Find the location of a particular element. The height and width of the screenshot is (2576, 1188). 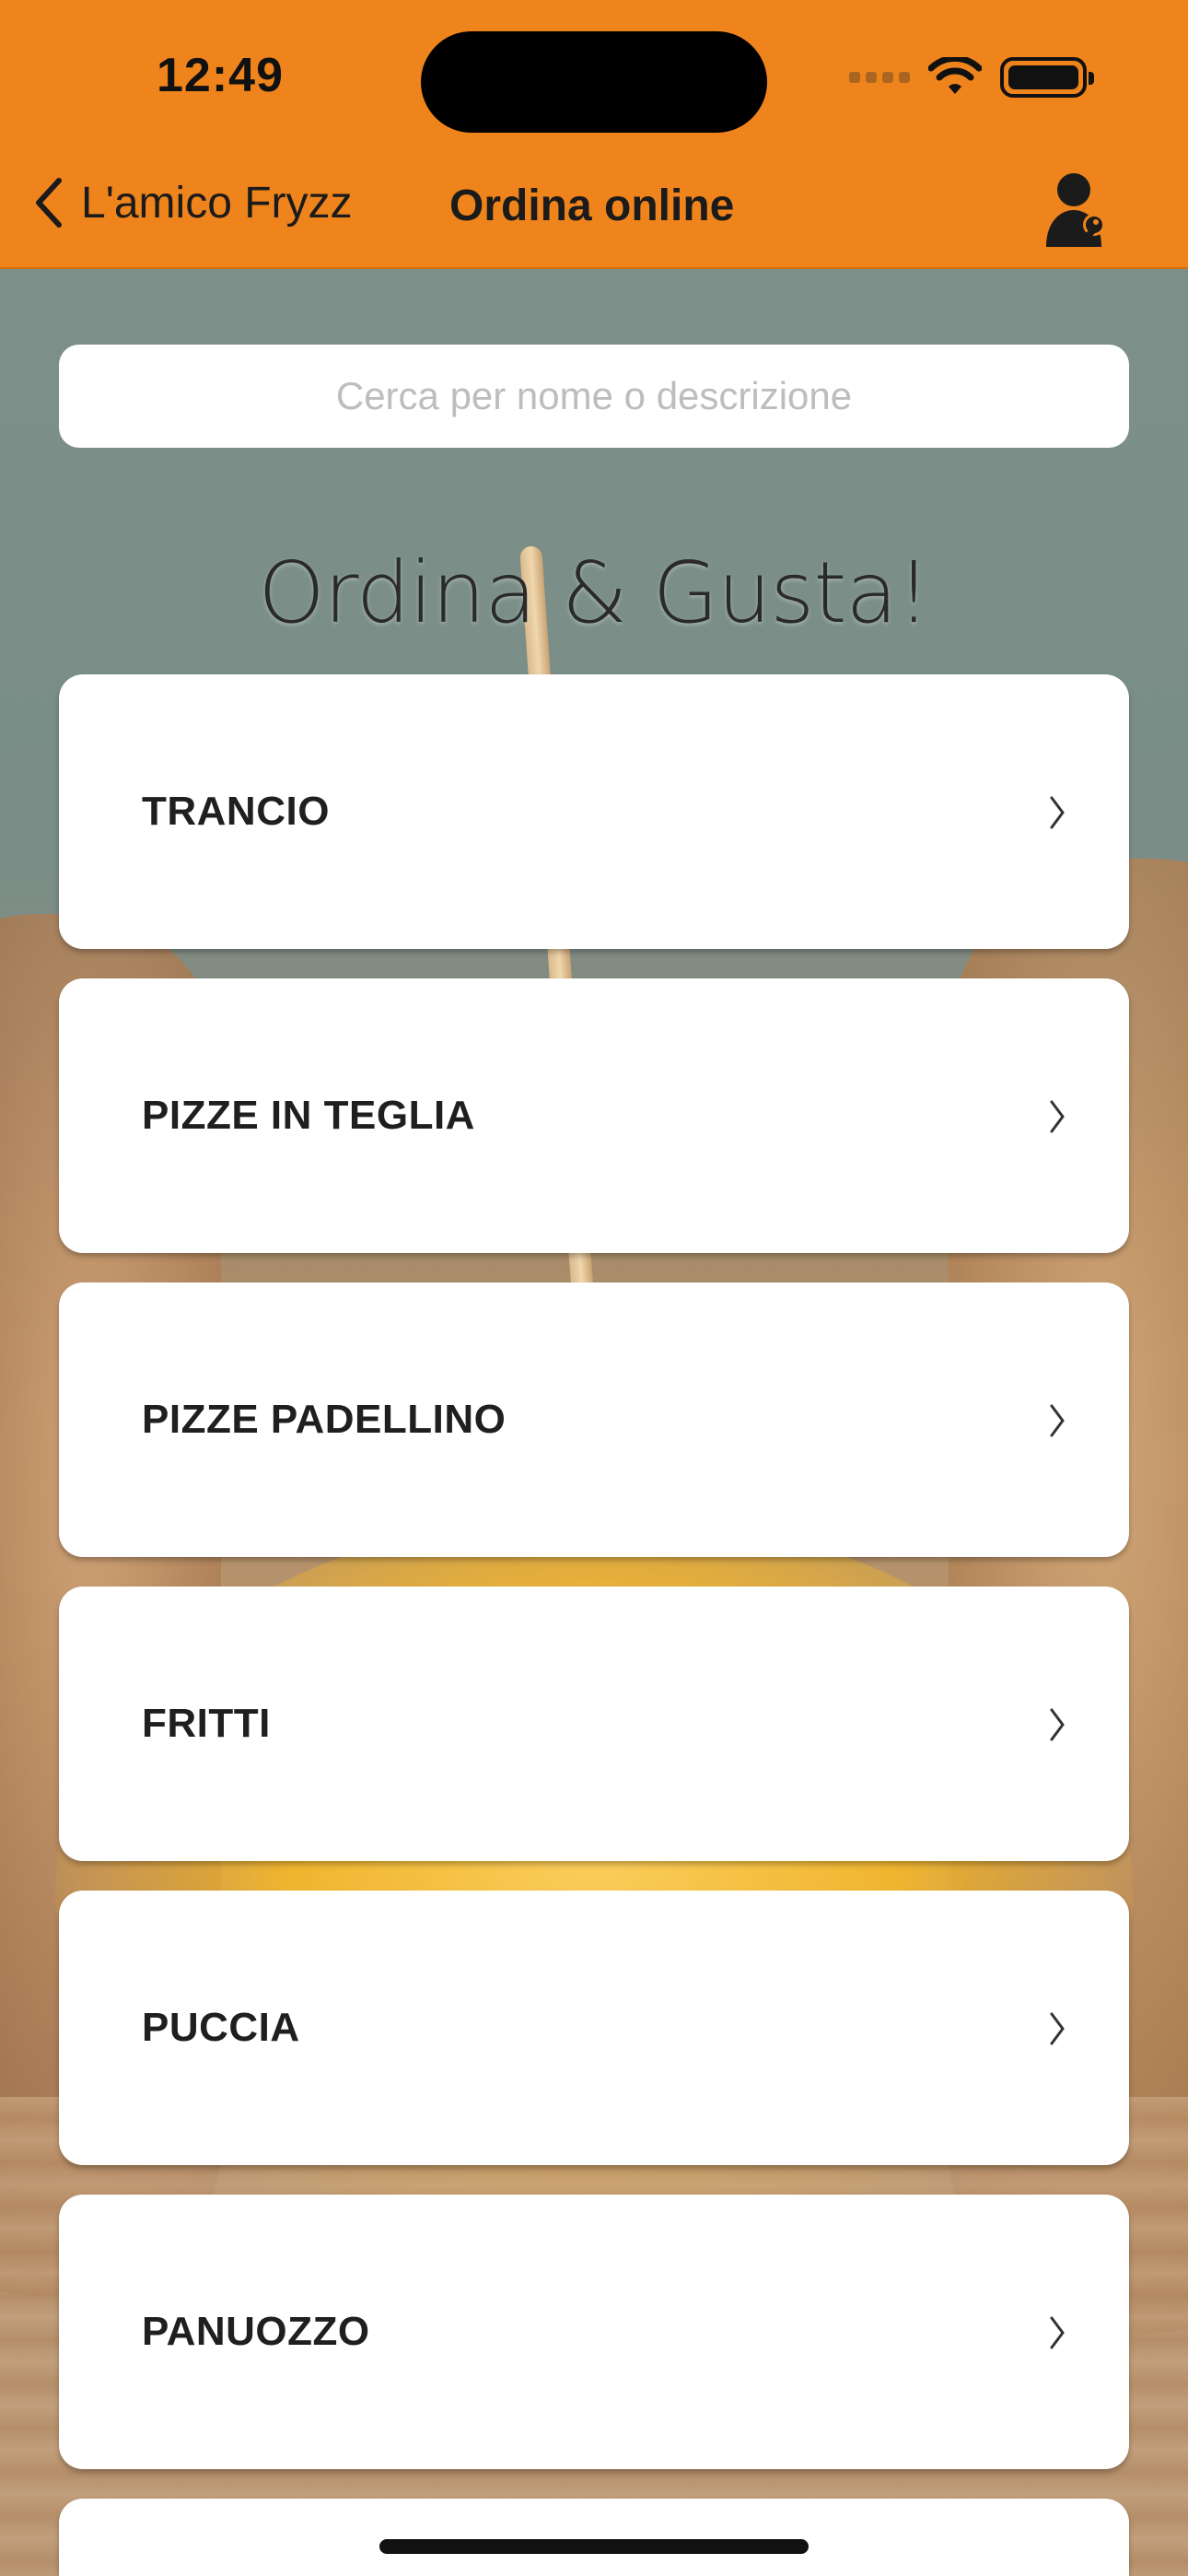

category-label: PIZZE IN TEGLIA is located at coordinates (308, 1115).